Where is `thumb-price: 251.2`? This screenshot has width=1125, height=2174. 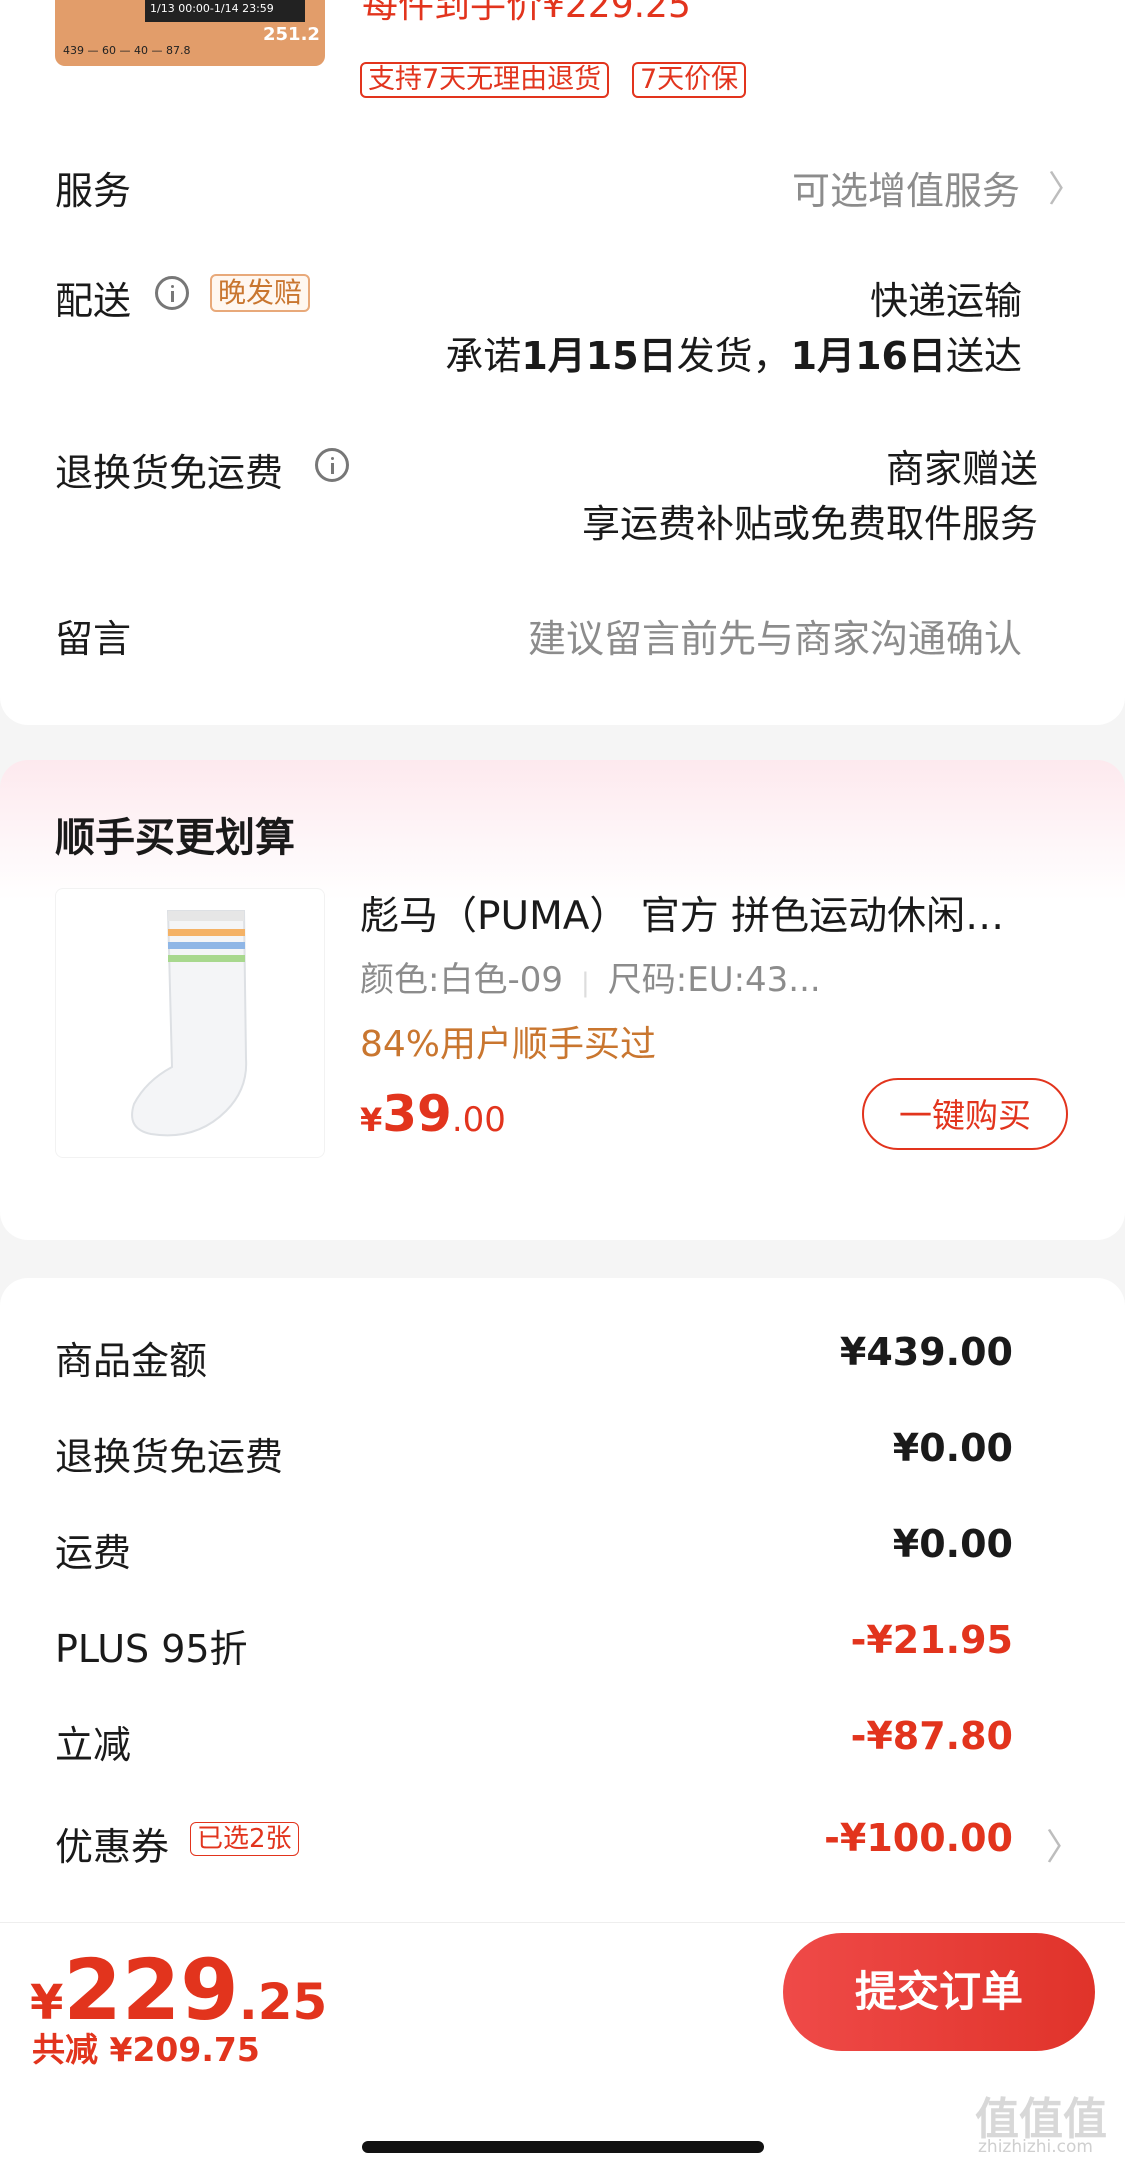 thumb-price: 251.2 is located at coordinates (291, 34).